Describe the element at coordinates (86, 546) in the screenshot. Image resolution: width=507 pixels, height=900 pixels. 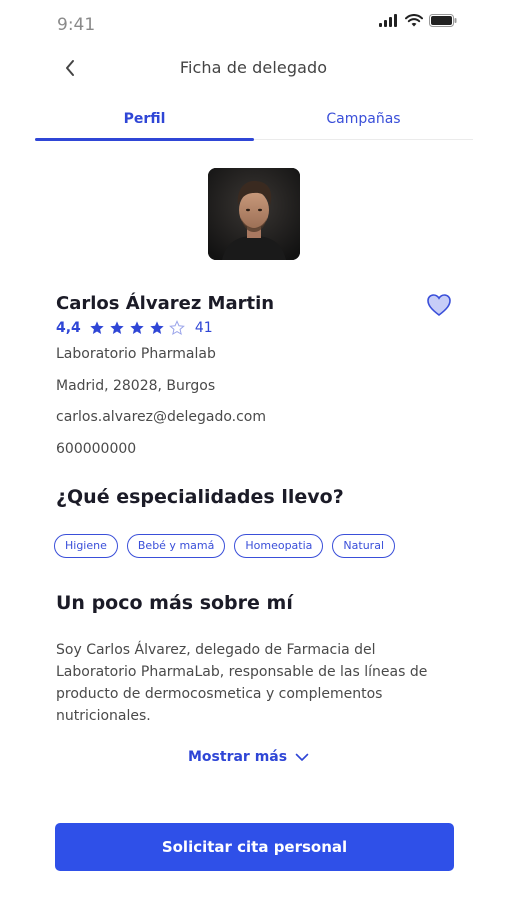
I see `specialty-chip: Higiene` at that location.